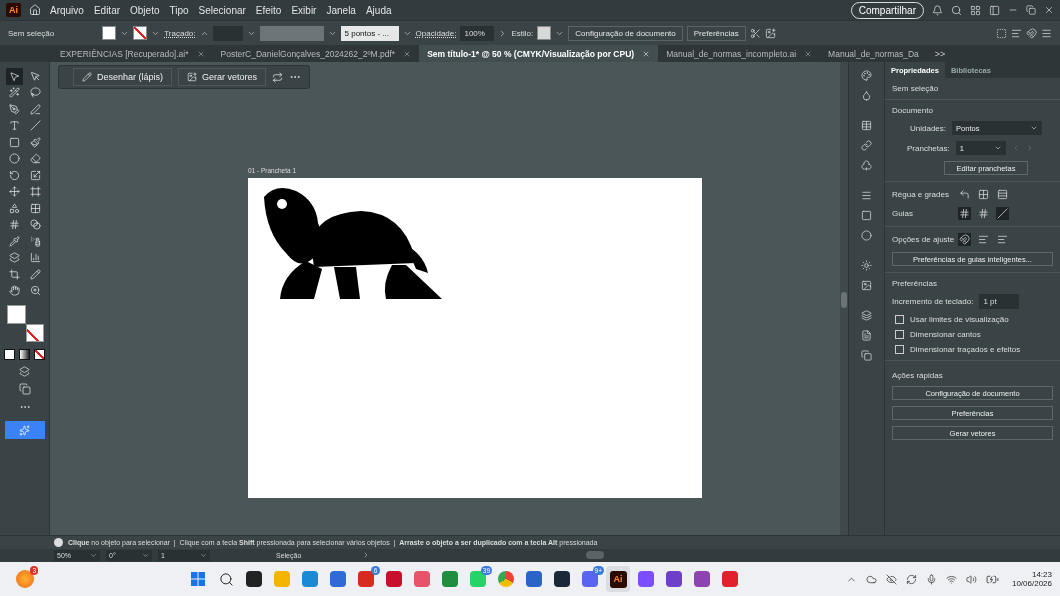 The width and height of the screenshot is (1060, 596). I want to click on menu-item: Exibir, so click(304, 10).